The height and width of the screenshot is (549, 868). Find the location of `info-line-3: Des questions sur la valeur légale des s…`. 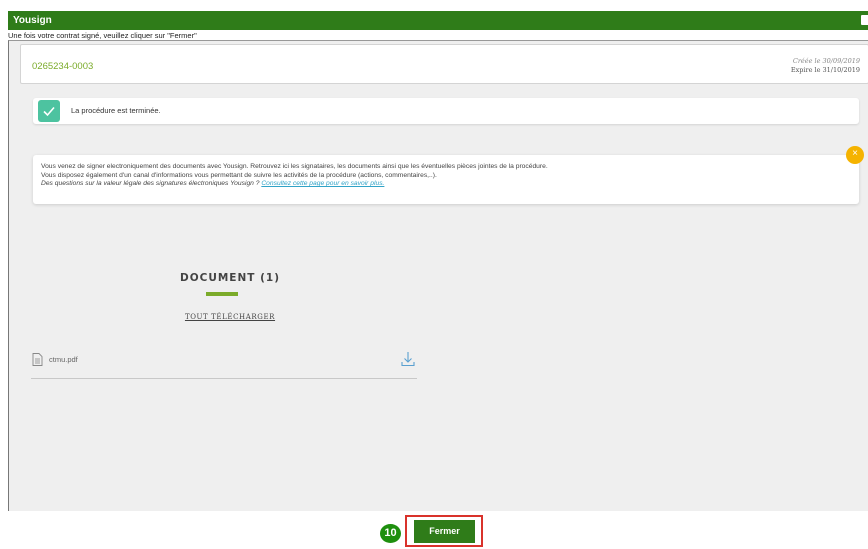

info-line-3: Des questions sur la valeur légale des s… is located at coordinates (450, 184).